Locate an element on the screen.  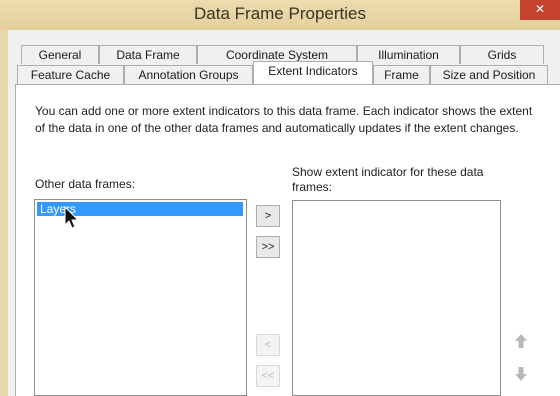
window-titlebar: Data Frame Properties ✕ is located at coordinates (280, 15).